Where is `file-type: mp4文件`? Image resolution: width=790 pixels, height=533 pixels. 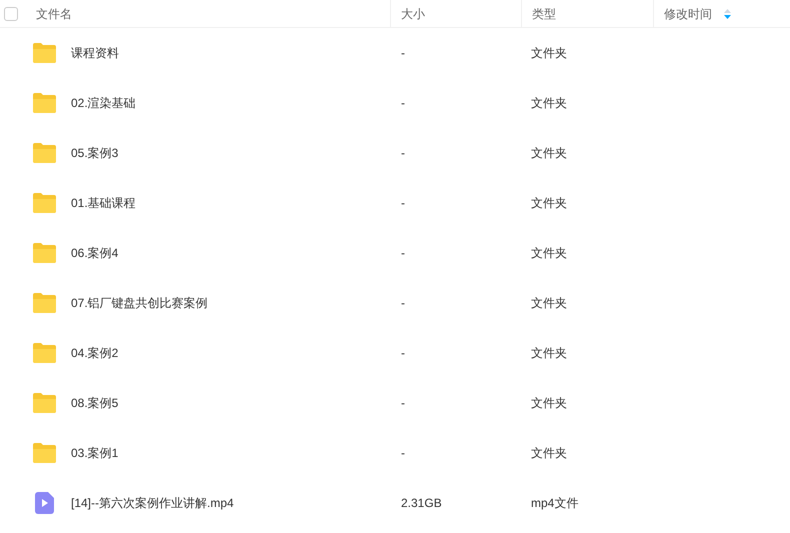 file-type: mp4文件 is located at coordinates (554, 503).